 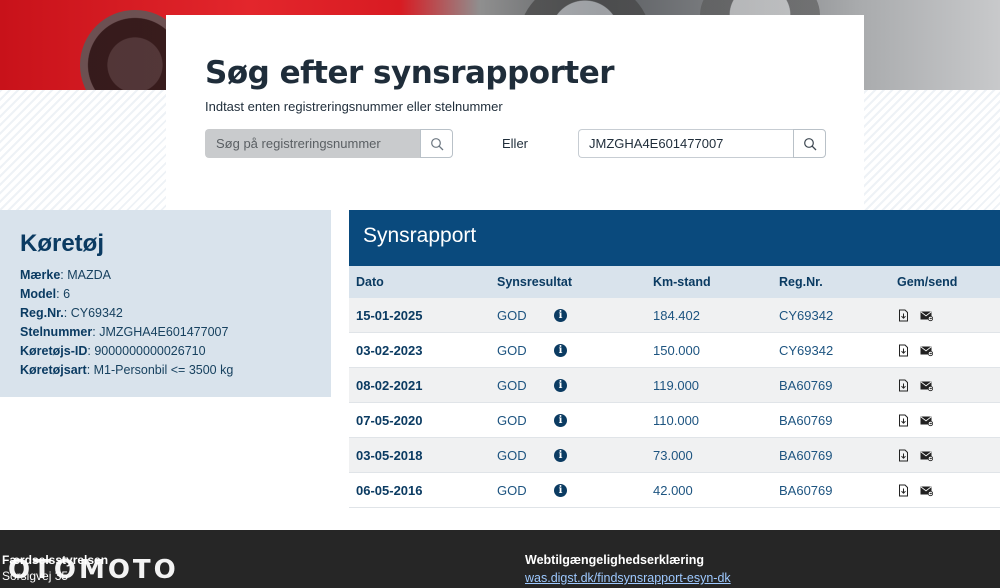 I want to click on cell-date: 07-05-2020, so click(x=423, y=420).